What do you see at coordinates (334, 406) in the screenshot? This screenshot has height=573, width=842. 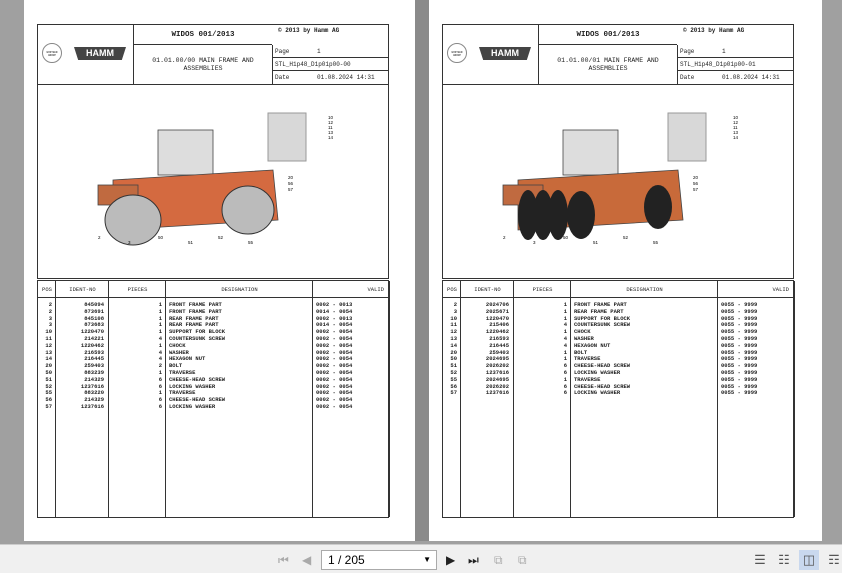 I see `table-cell: 0002 - 0054` at bounding box center [334, 406].